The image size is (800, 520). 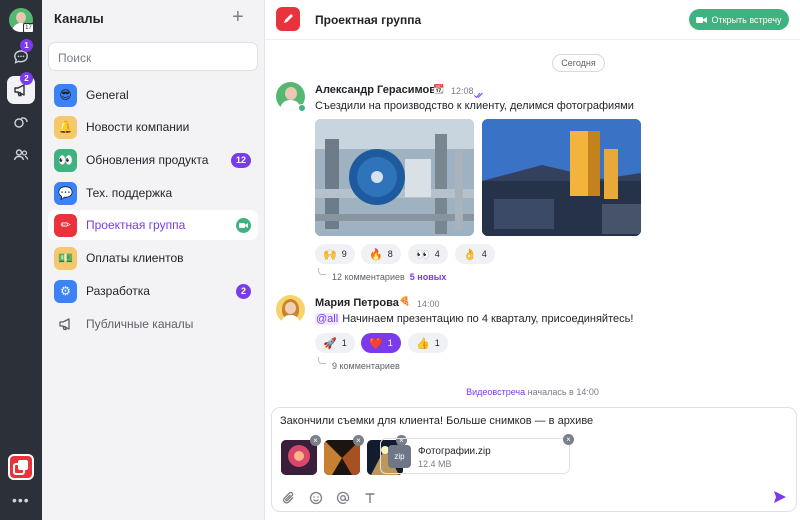 What do you see at coordinates (368, 277) in the screenshot?
I see `thread-count: 12 комментариев` at bounding box center [368, 277].